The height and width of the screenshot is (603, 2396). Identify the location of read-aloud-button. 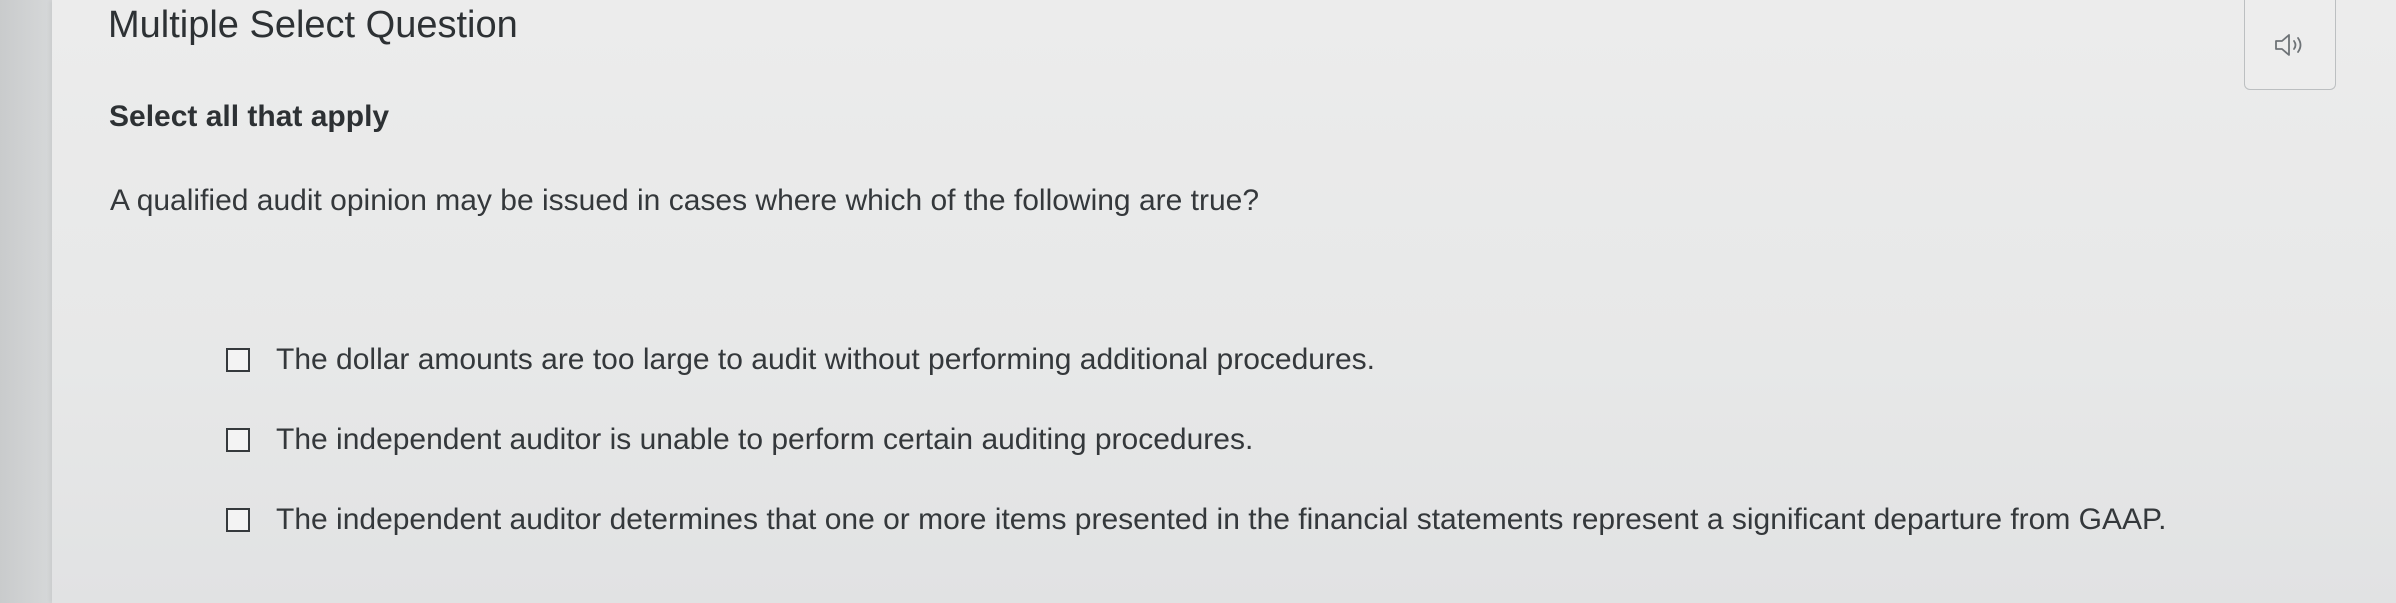
(2290, 45).